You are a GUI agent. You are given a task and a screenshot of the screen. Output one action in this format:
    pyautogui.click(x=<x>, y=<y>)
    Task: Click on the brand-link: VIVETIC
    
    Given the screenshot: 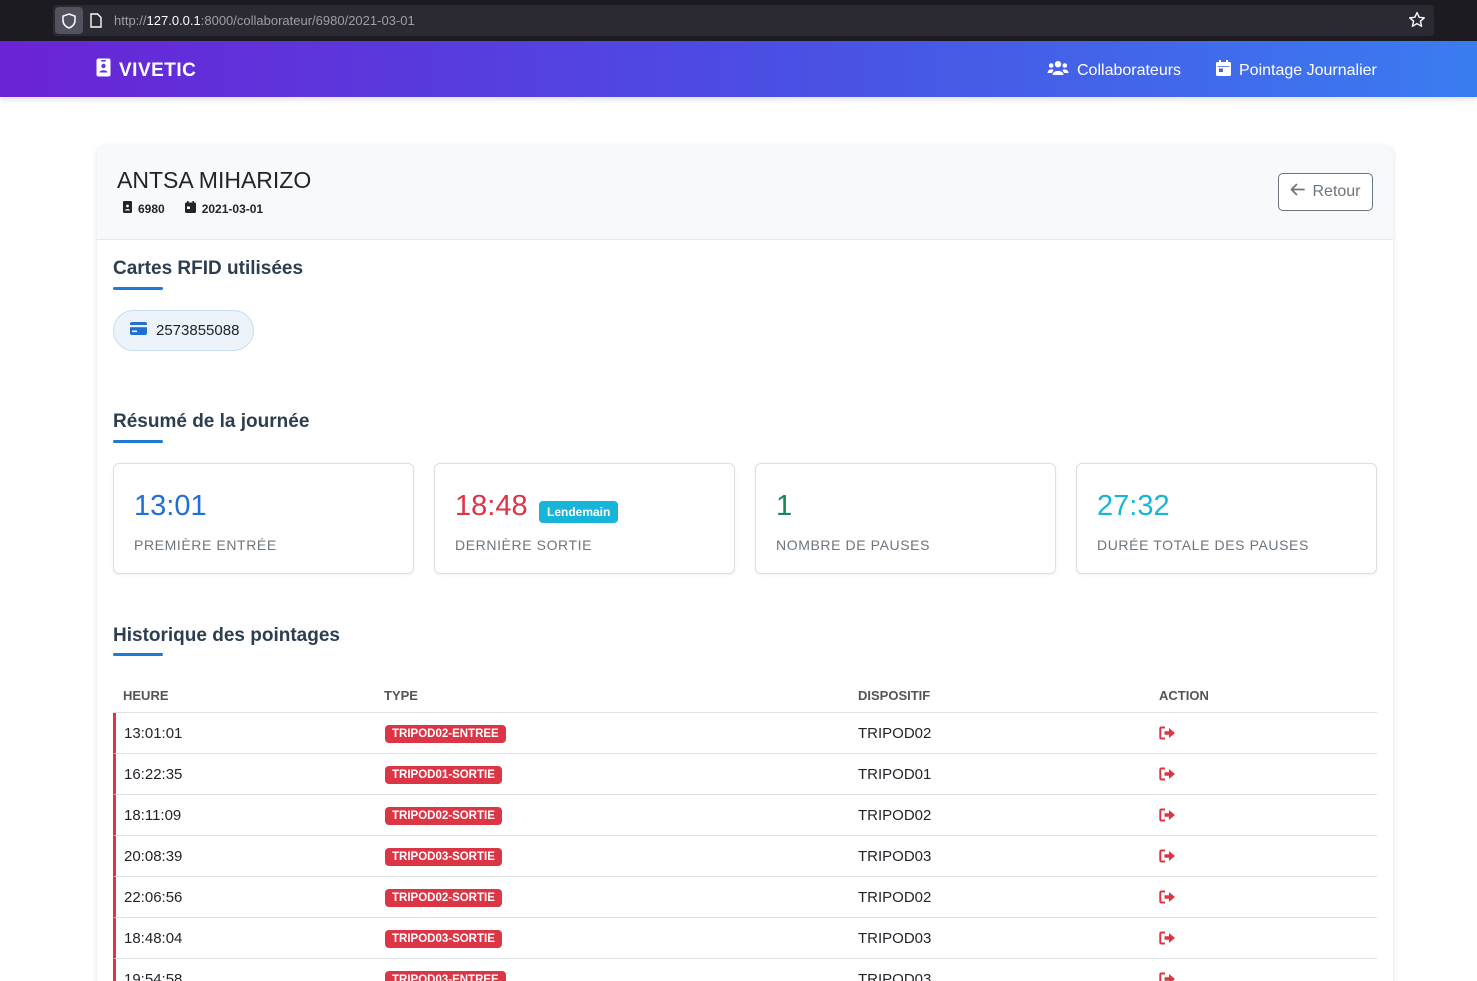 What is the action you would take?
    pyautogui.click(x=146, y=70)
    